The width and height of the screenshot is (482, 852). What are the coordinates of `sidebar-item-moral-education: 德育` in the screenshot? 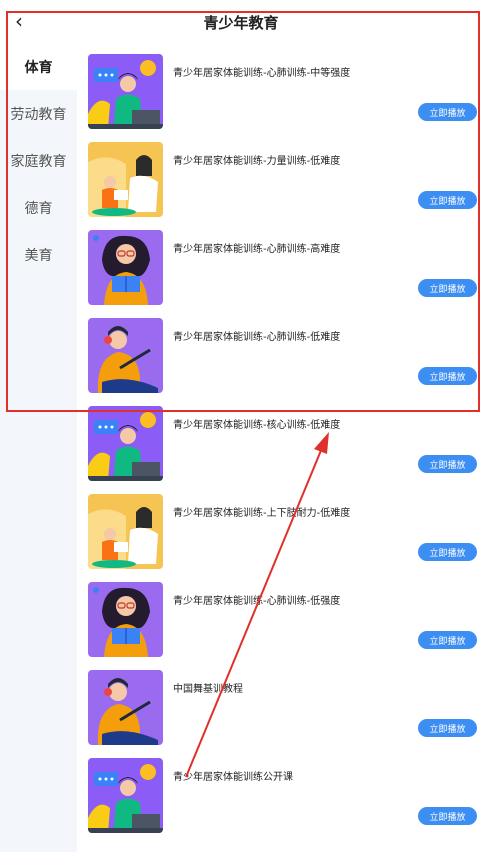 It's located at (38, 208).